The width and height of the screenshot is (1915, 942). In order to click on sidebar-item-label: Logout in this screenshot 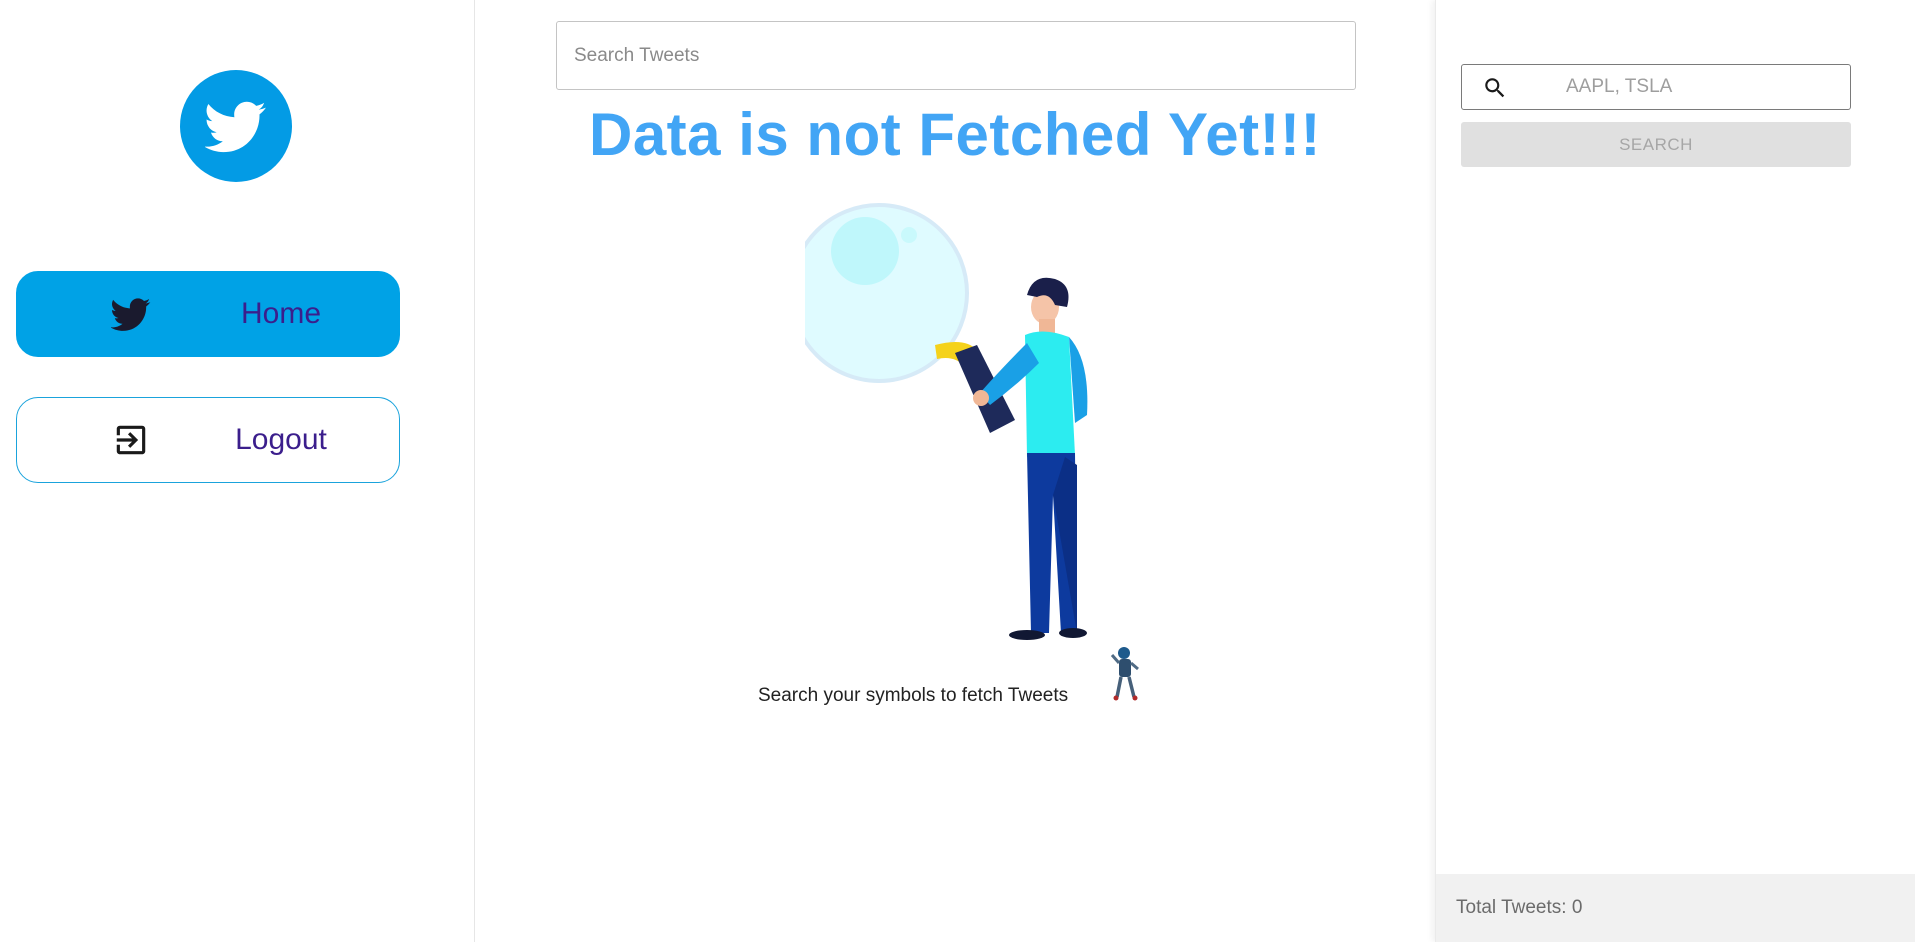, I will do `click(281, 439)`.